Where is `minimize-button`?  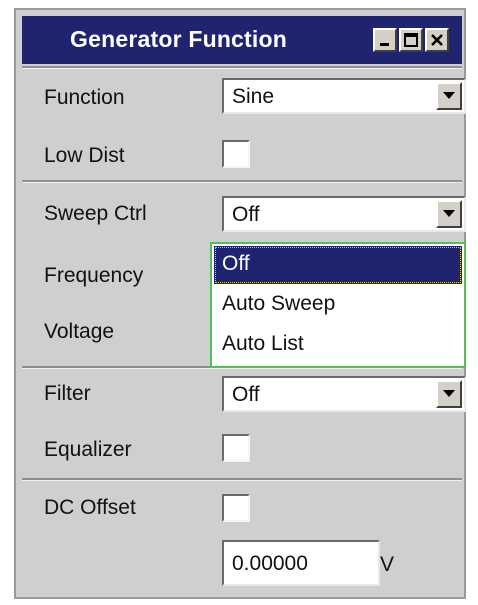 minimize-button is located at coordinates (385, 40).